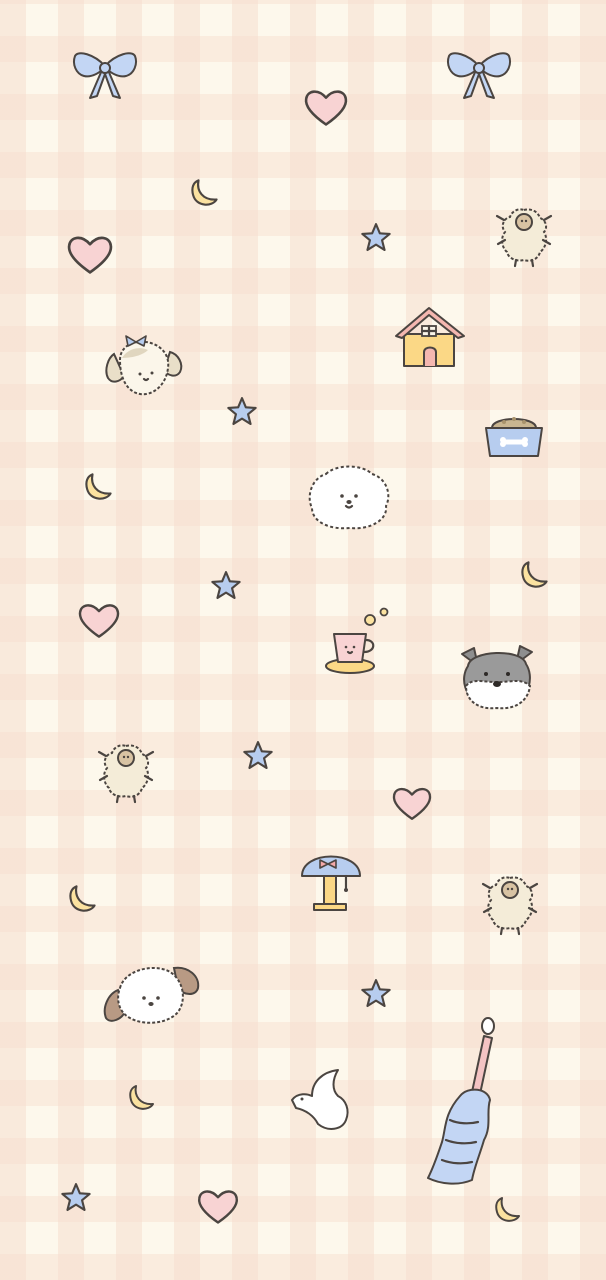  Describe the element at coordinates (349, 497) in the screenshot. I see `fluffy-dog-icon` at that location.